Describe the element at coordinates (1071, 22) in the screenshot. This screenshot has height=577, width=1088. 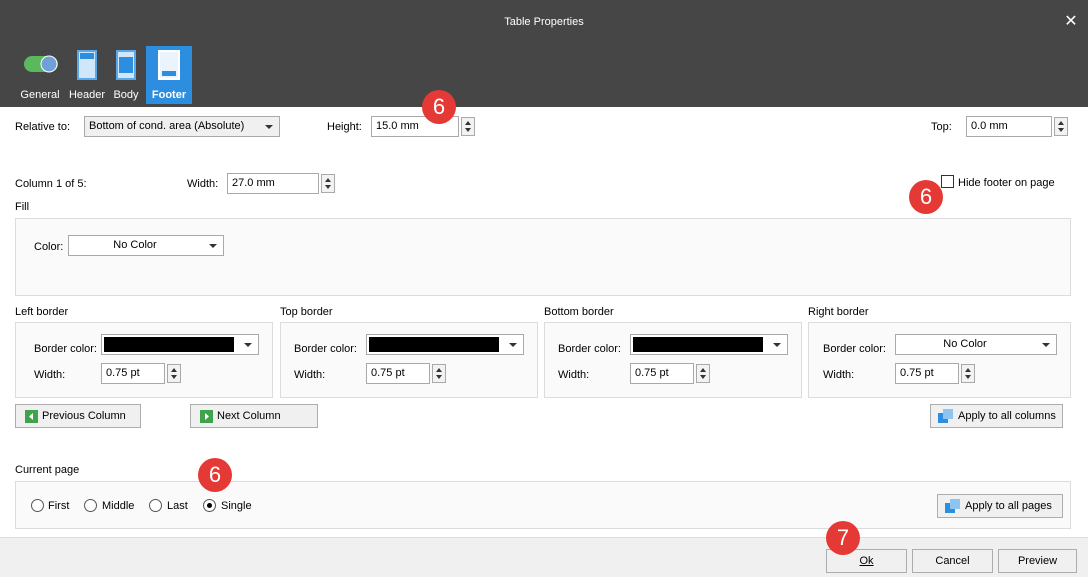
I see `close-icon: ✕` at that location.